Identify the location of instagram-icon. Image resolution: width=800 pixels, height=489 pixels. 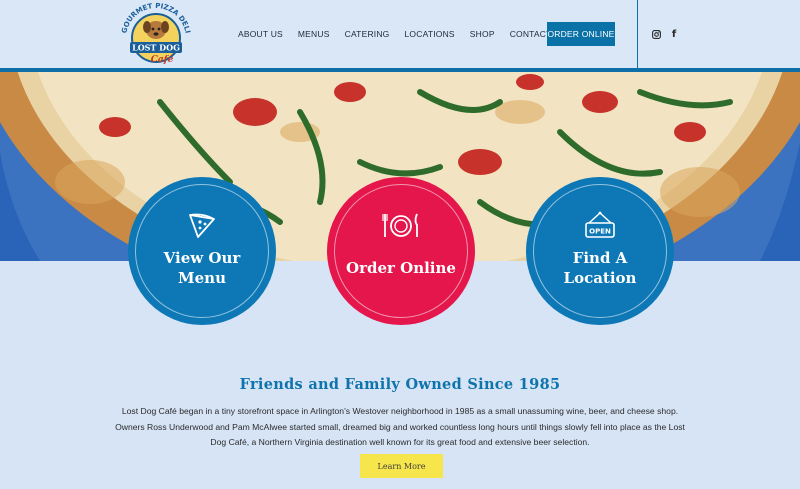
(656, 34).